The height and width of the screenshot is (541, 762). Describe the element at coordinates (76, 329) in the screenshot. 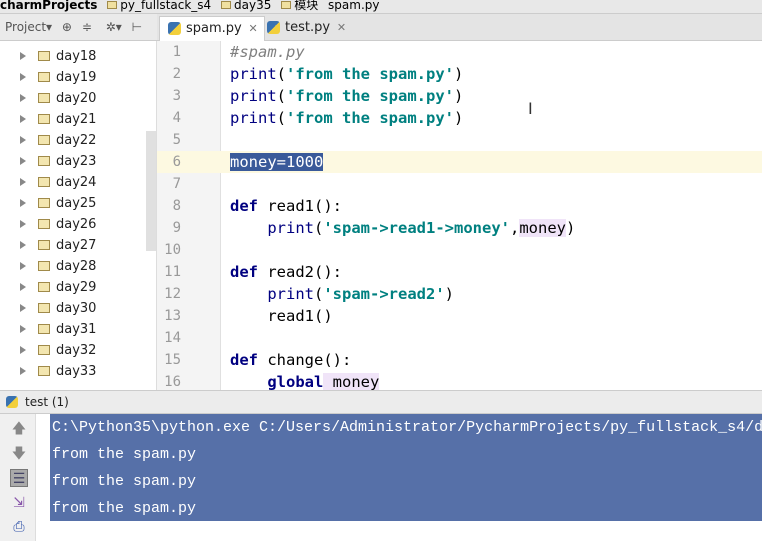

I see `tree-item-label: day31` at that location.